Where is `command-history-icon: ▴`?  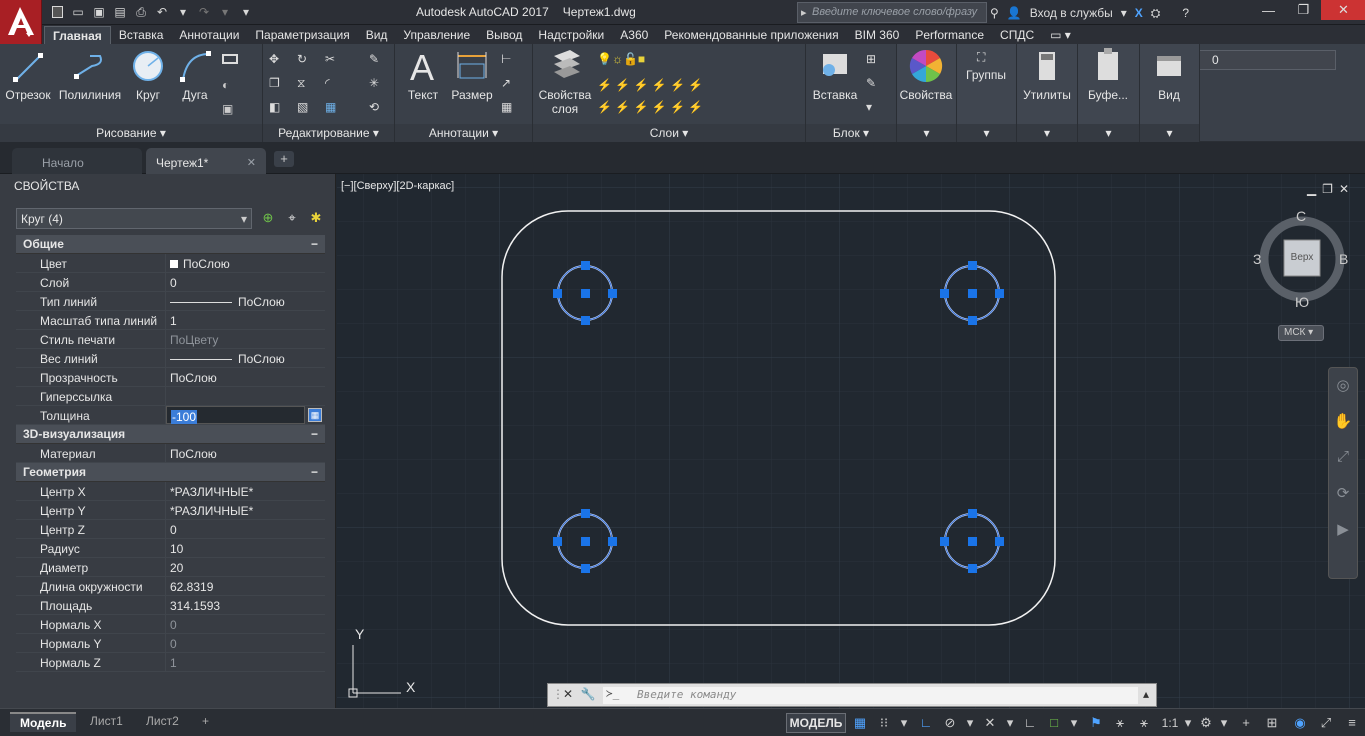 command-history-icon: ▴ is located at coordinates (1146, 695).